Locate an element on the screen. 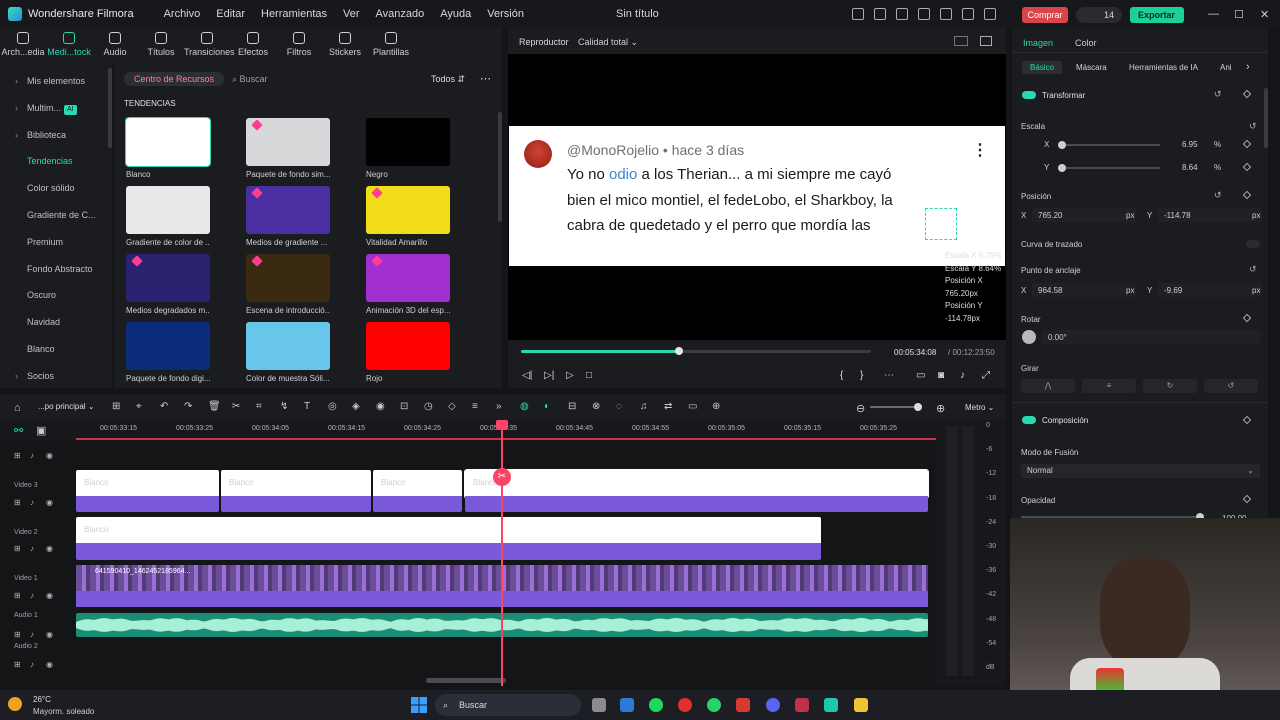 This screenshot has height=720, width=1280. prev-frame-icon: ◁| is located at coordinates (527, 375).